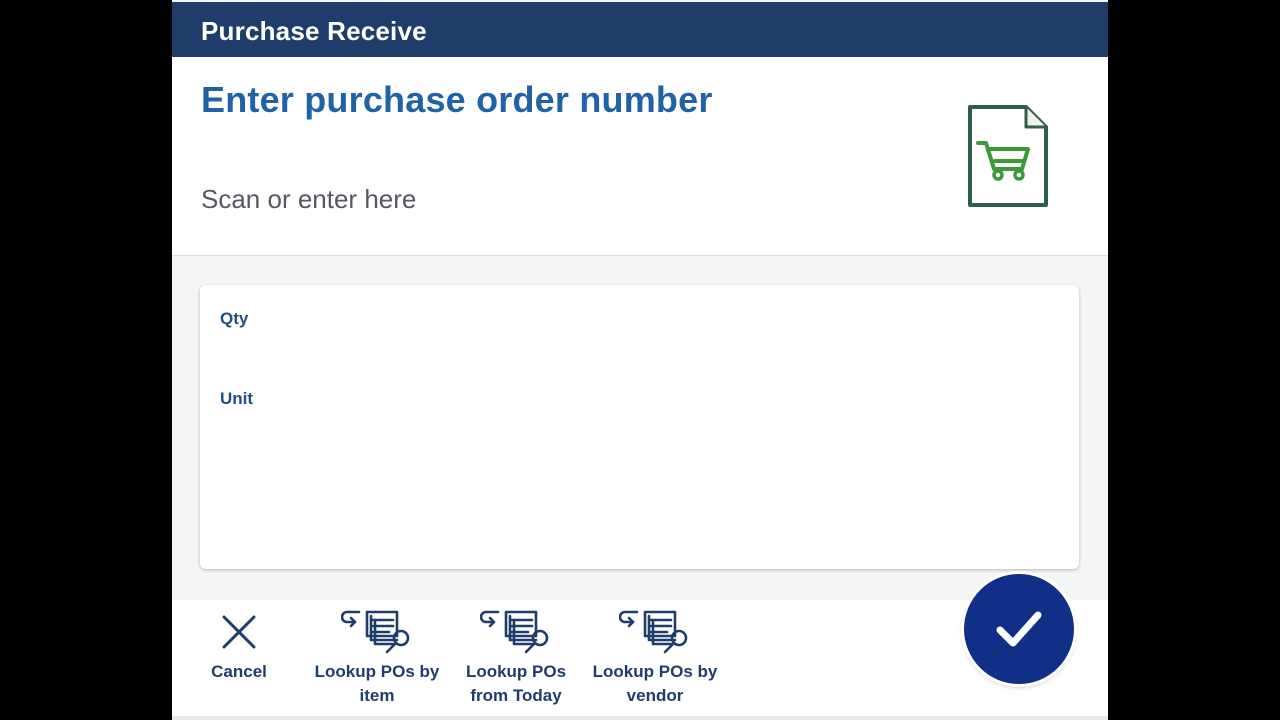 The height and width of the screenshot is (720, 1280). What do you see at coordinates (516, 683) in the screenshot?
I see `lookup-pos-from-today-label: Lookup POs from Today` at bounding box center [516, 683].